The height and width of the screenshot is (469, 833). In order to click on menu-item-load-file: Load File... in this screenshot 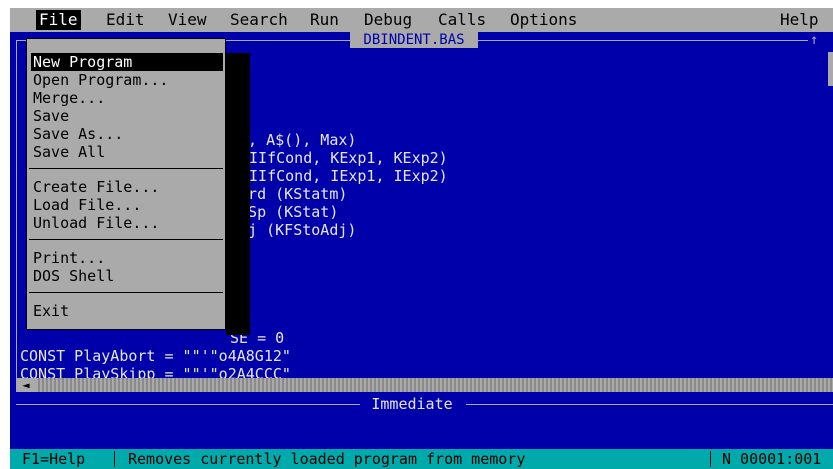, I will do `click(127, 205)`.